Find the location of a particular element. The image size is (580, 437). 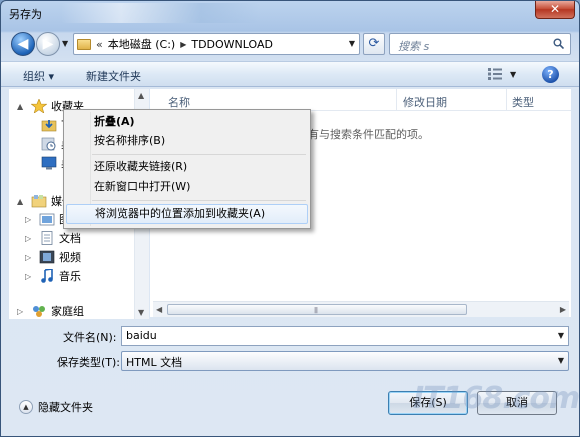

column-header-name: 名称 is located at coordinates (179, 102).